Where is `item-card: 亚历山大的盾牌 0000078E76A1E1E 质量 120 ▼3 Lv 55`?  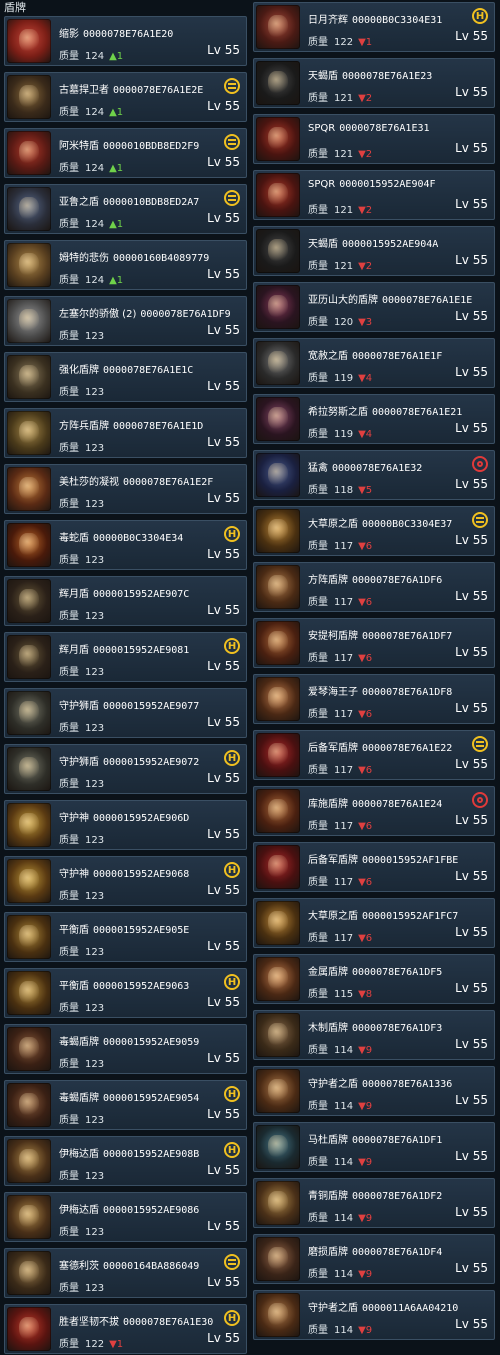 item-card: 亚历山大的盾牌 0000078E76A1E1E 质量 120 ▼3 Lv 55 is located at coordinates (374, 307).